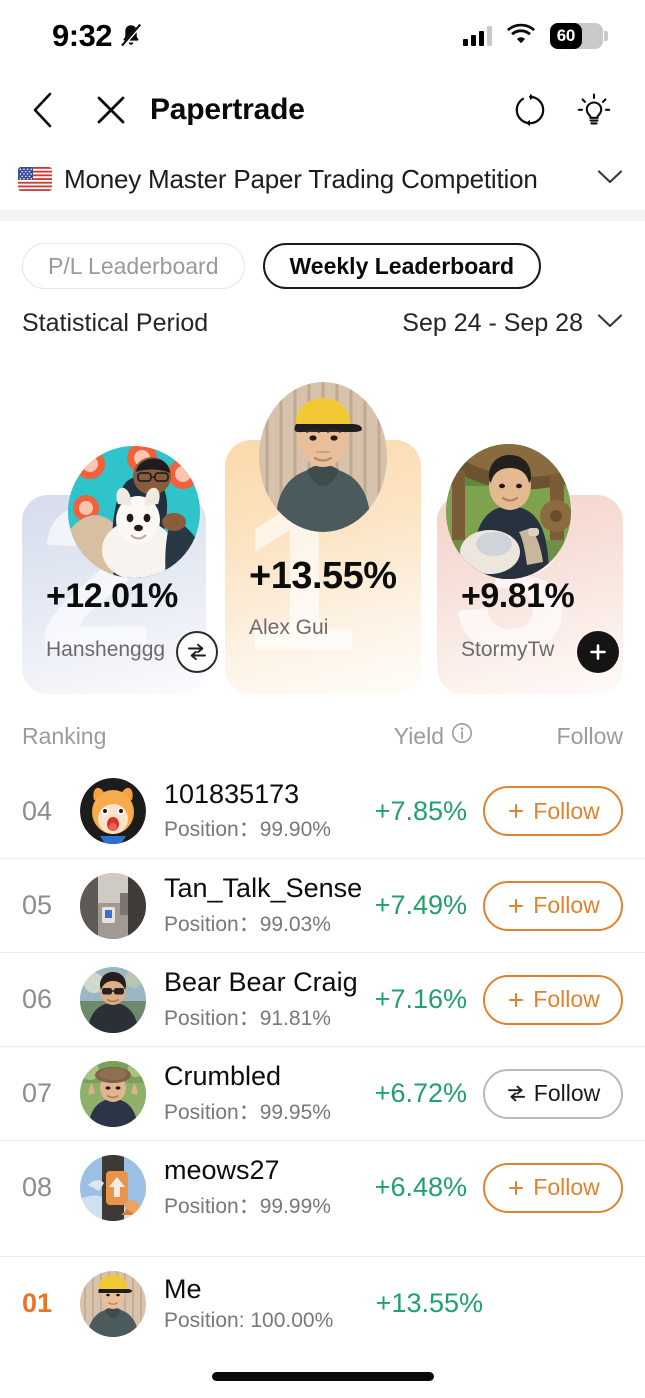 This screenshot has height=1398, width=645. I want to click on home-indicator, so click(322, 1376).